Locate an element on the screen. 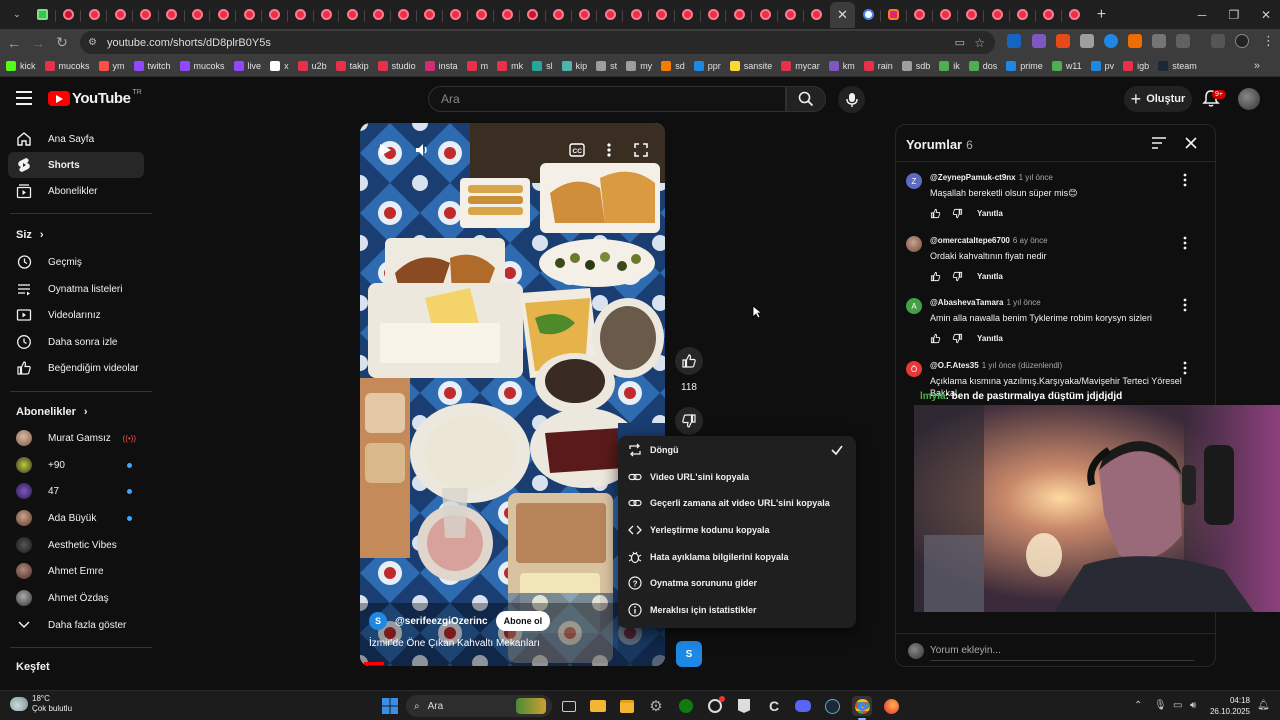 The image size is (1280, 720). site-settings-icon: ⚙ is located at coordinates (92, 42).